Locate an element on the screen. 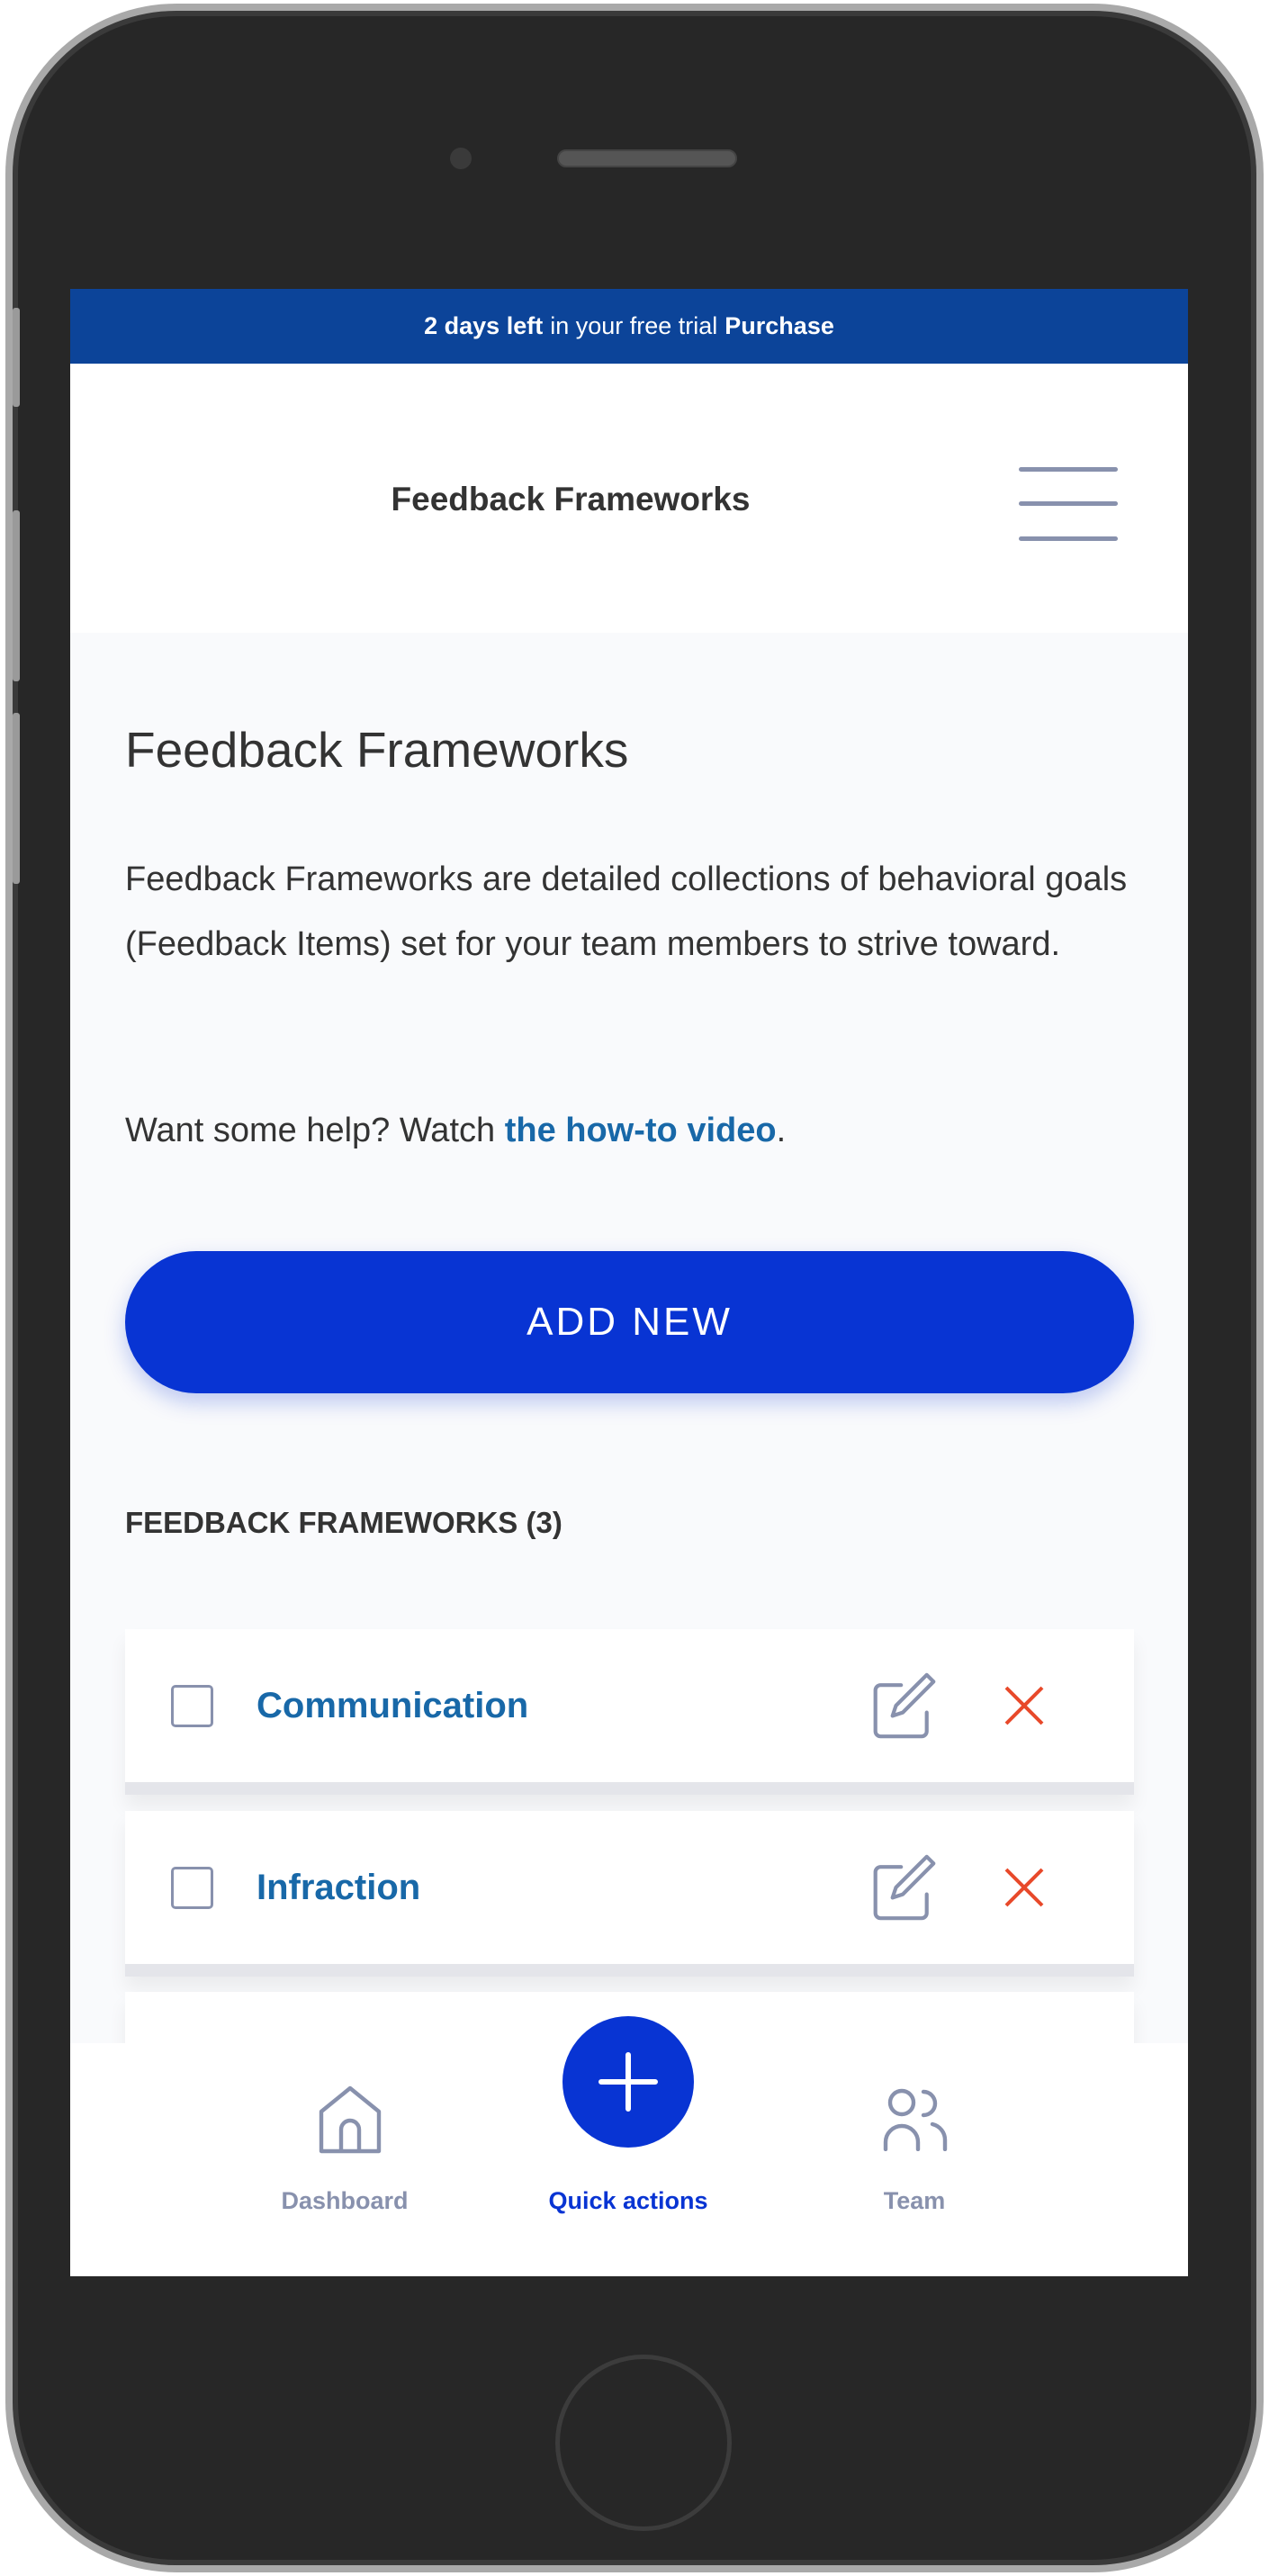  trial-days: 2 days left is located at coordinates (484, 325).